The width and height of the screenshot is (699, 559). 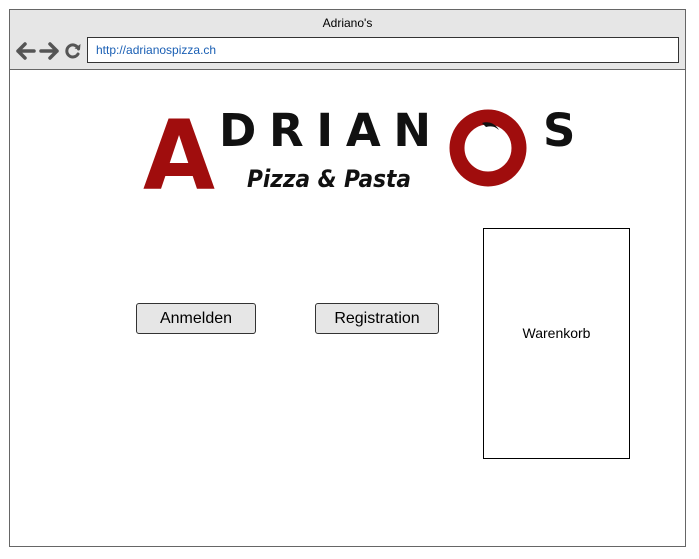 What do you see at coordinates (558, 131) in the screenshot?
I see `logo-ending: S` at bounding box center [558, 131].